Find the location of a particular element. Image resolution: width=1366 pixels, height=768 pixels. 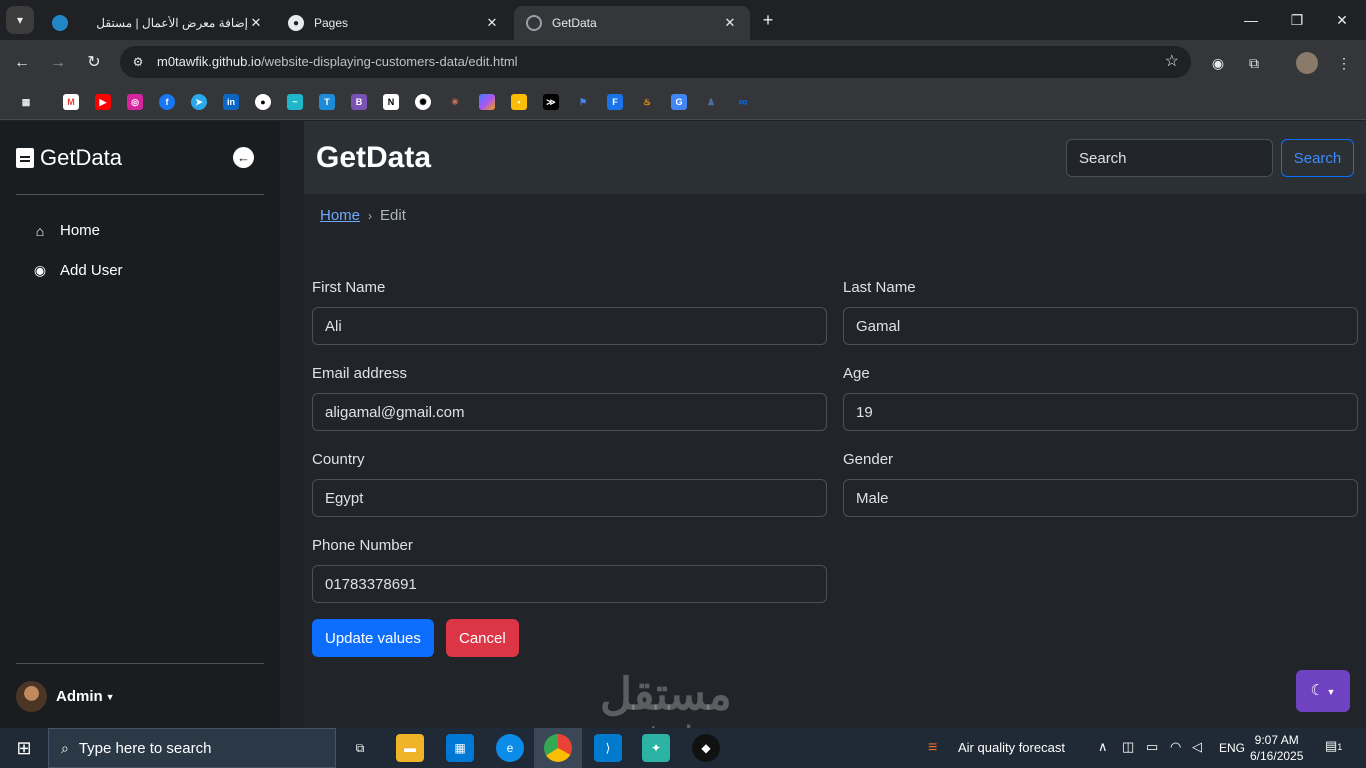

theme-toggle-button: ☾ ▼ is located at coordinates (1323, 691).